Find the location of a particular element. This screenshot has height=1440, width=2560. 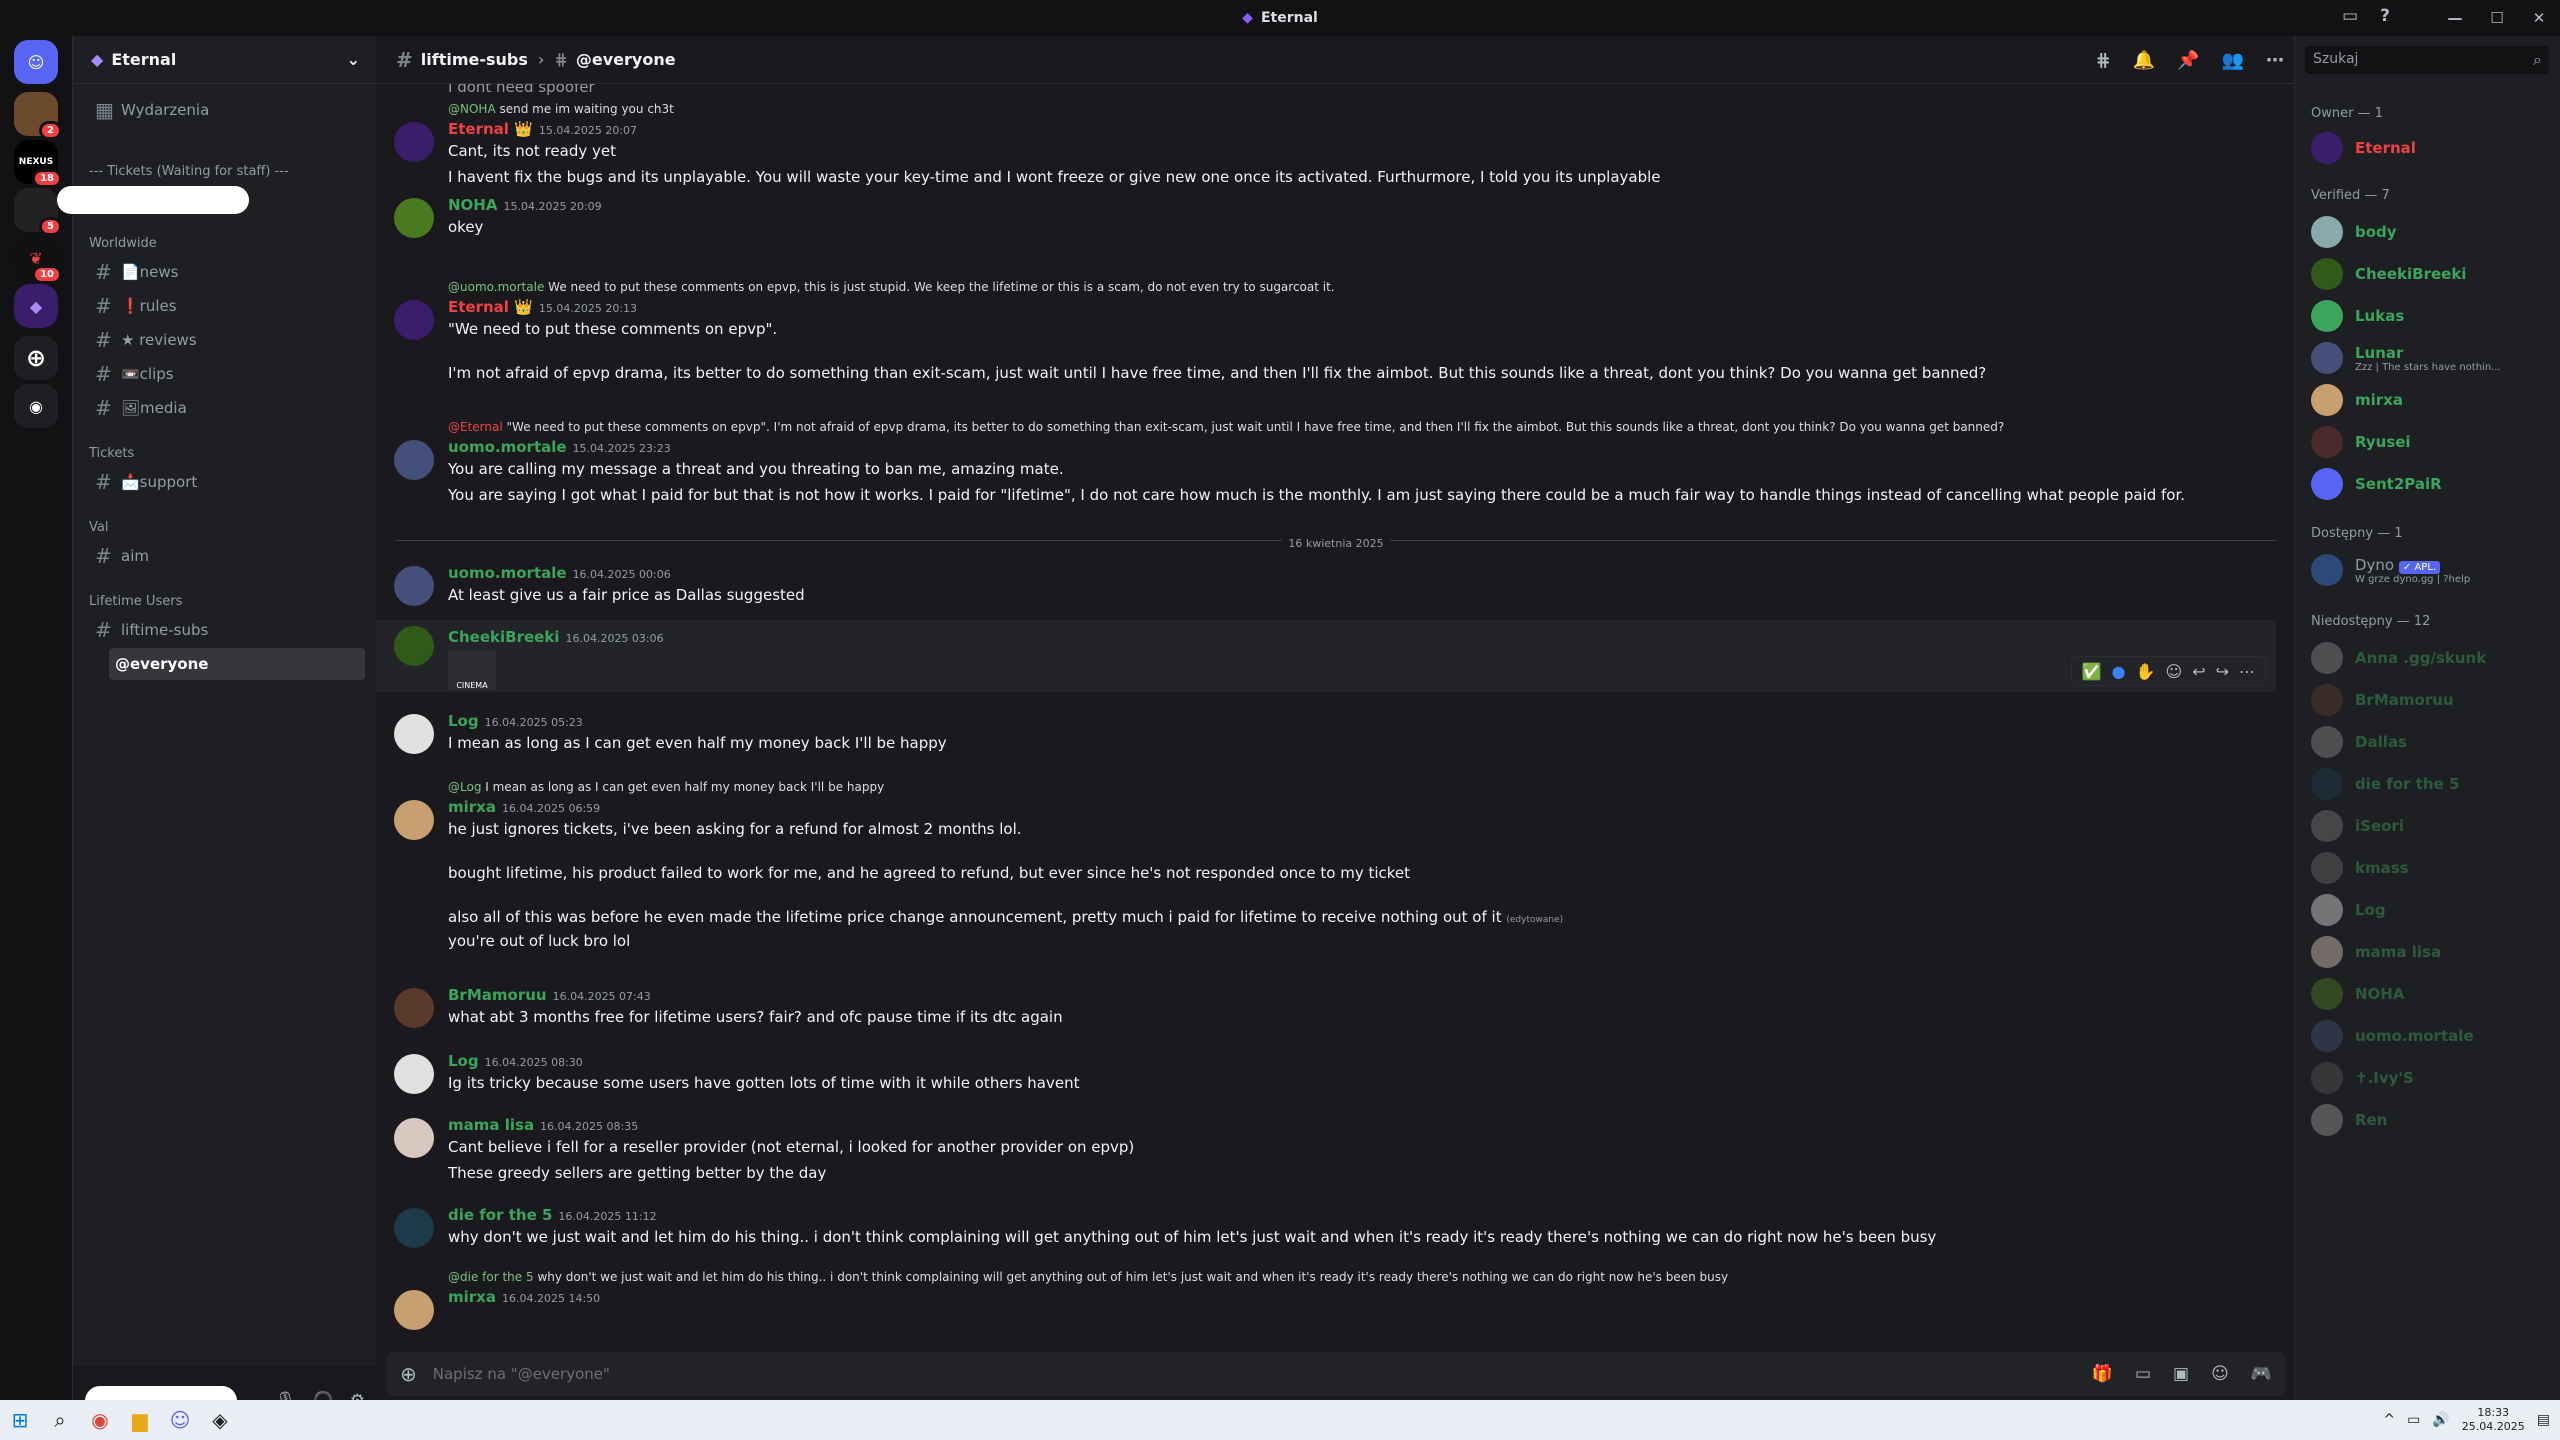

members-icon: 👥 is located at coordinates (2233, 60).